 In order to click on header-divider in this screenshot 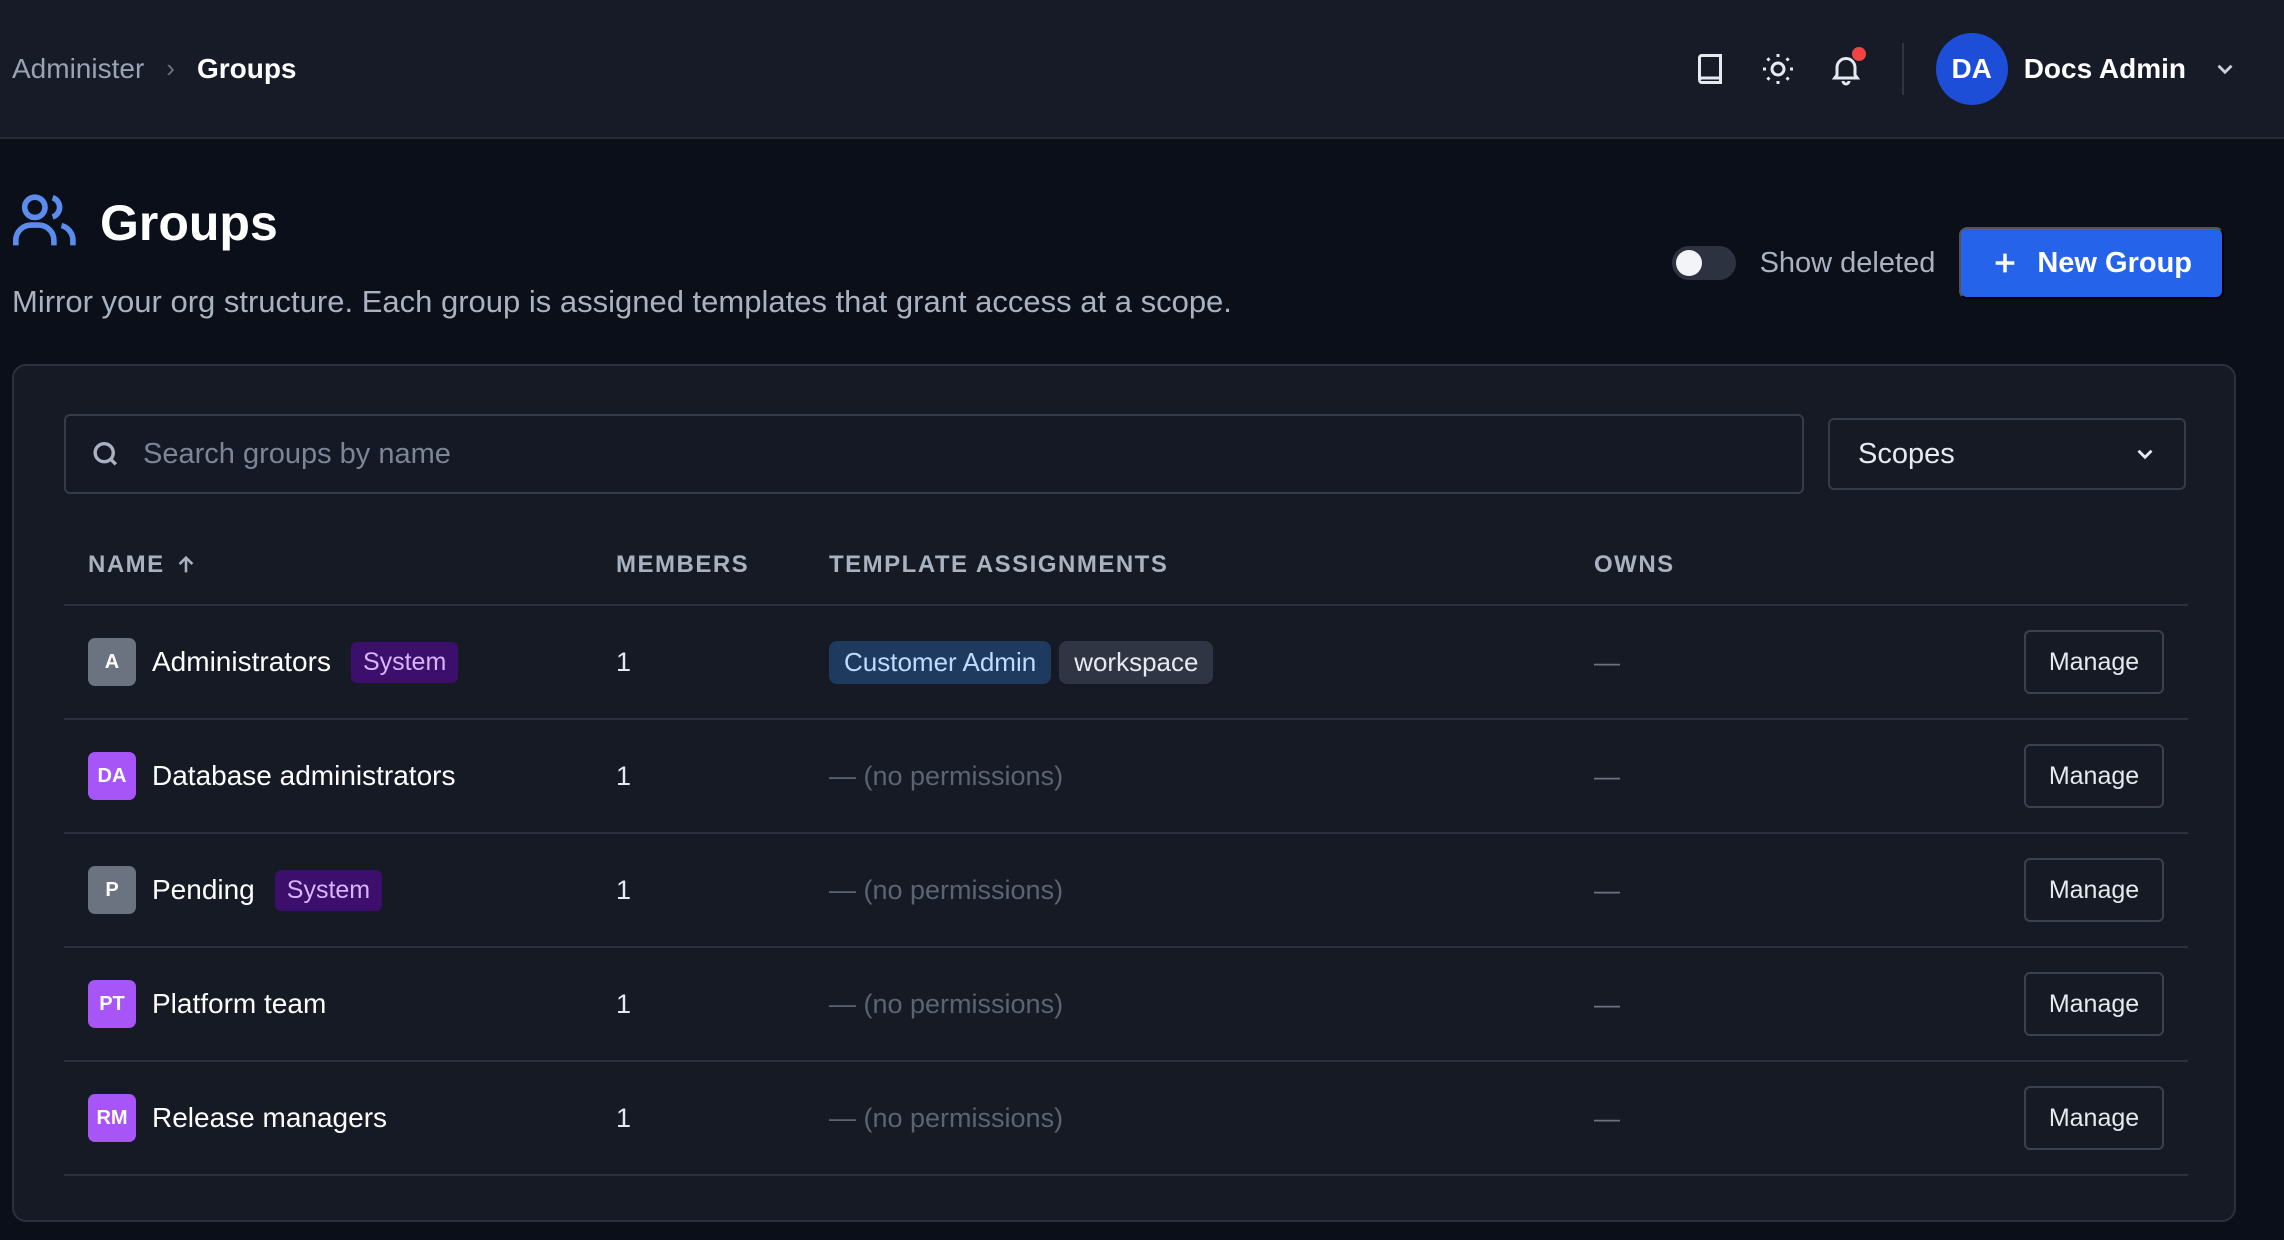, I will do `click(1902, 68)`.